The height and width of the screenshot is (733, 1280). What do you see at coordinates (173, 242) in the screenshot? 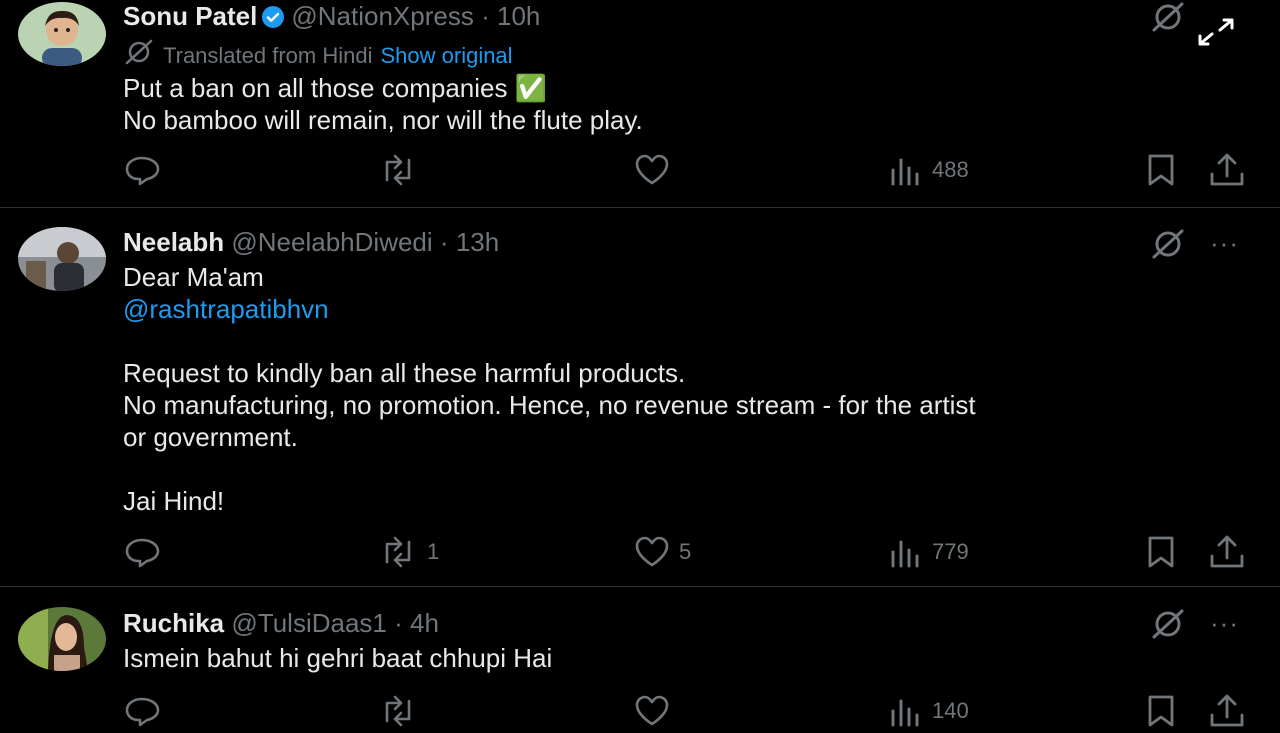
I see `author-name: Neelabh` at bounding box center [173, 242].